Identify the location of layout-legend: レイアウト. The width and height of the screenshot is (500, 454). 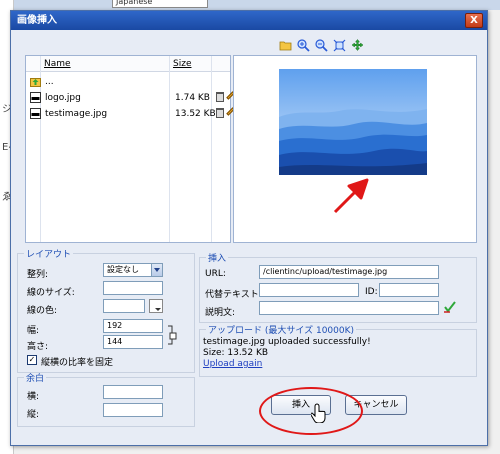
(49, 255).